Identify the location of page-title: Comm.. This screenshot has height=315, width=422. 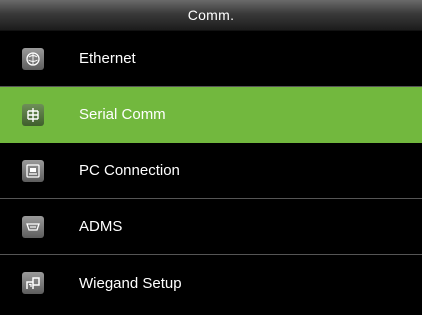
(211, 15).